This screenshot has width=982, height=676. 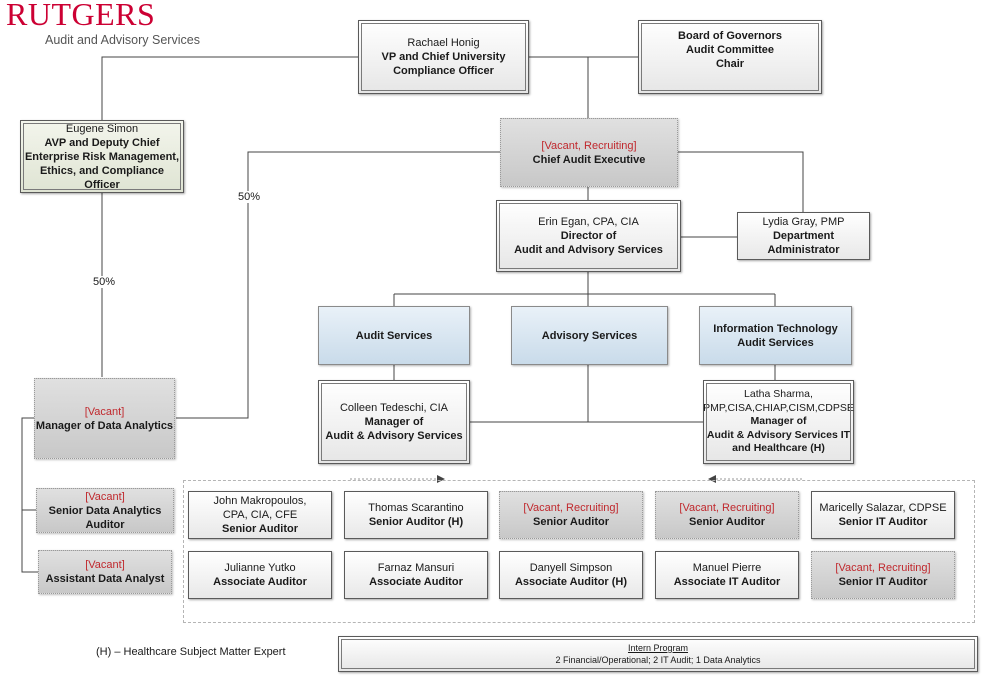 I want to click on da-manager-status: [Vacant], so click(x=104, y=411).